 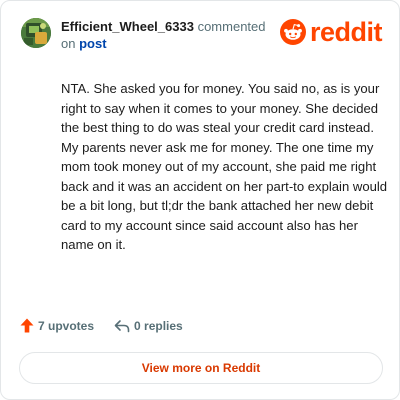 What do you see at coordinates (346, 32) in the screenshot?
I see `reddit-wordmark: reddit` at bounding box center [346, 32].